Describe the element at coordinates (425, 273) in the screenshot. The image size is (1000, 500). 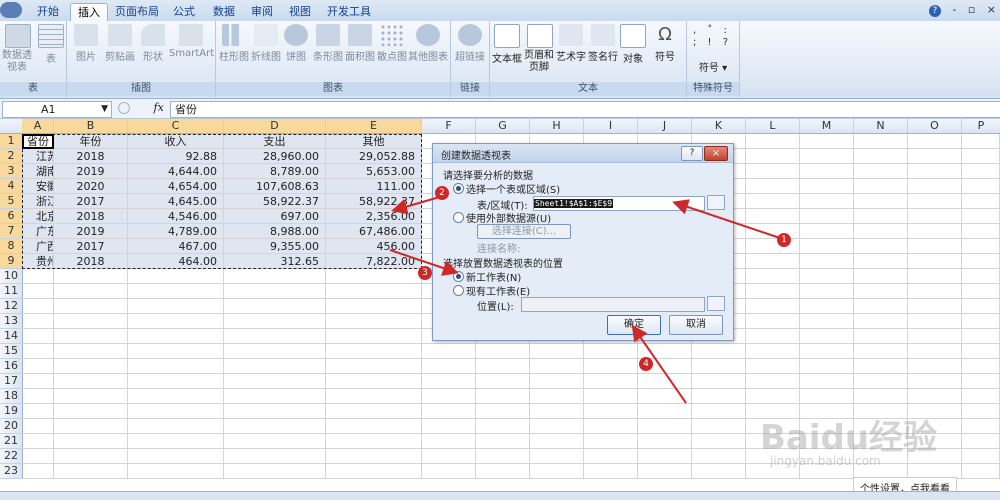
I see `step-badge-3: 3` at that location.